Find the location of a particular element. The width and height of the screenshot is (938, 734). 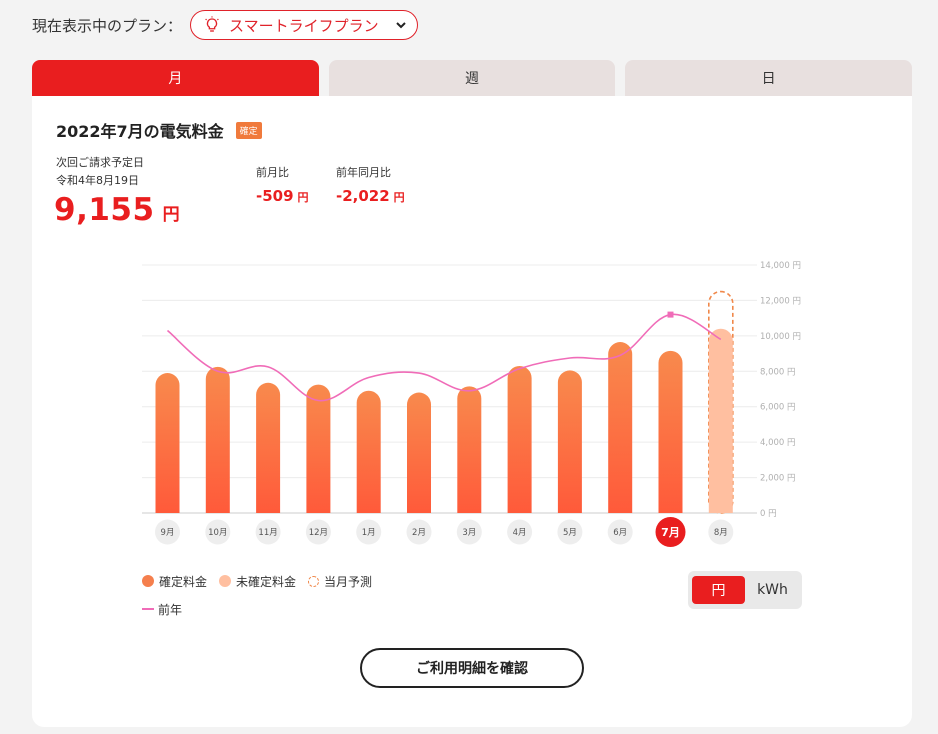

y-tick-label: 8,000 円 is located at coordinates (778, 372).